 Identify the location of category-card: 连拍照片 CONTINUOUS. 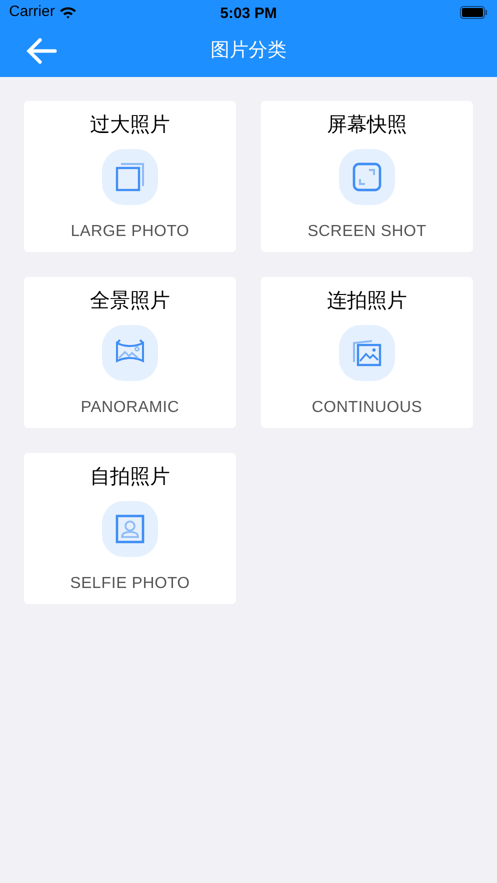
(367, 352).